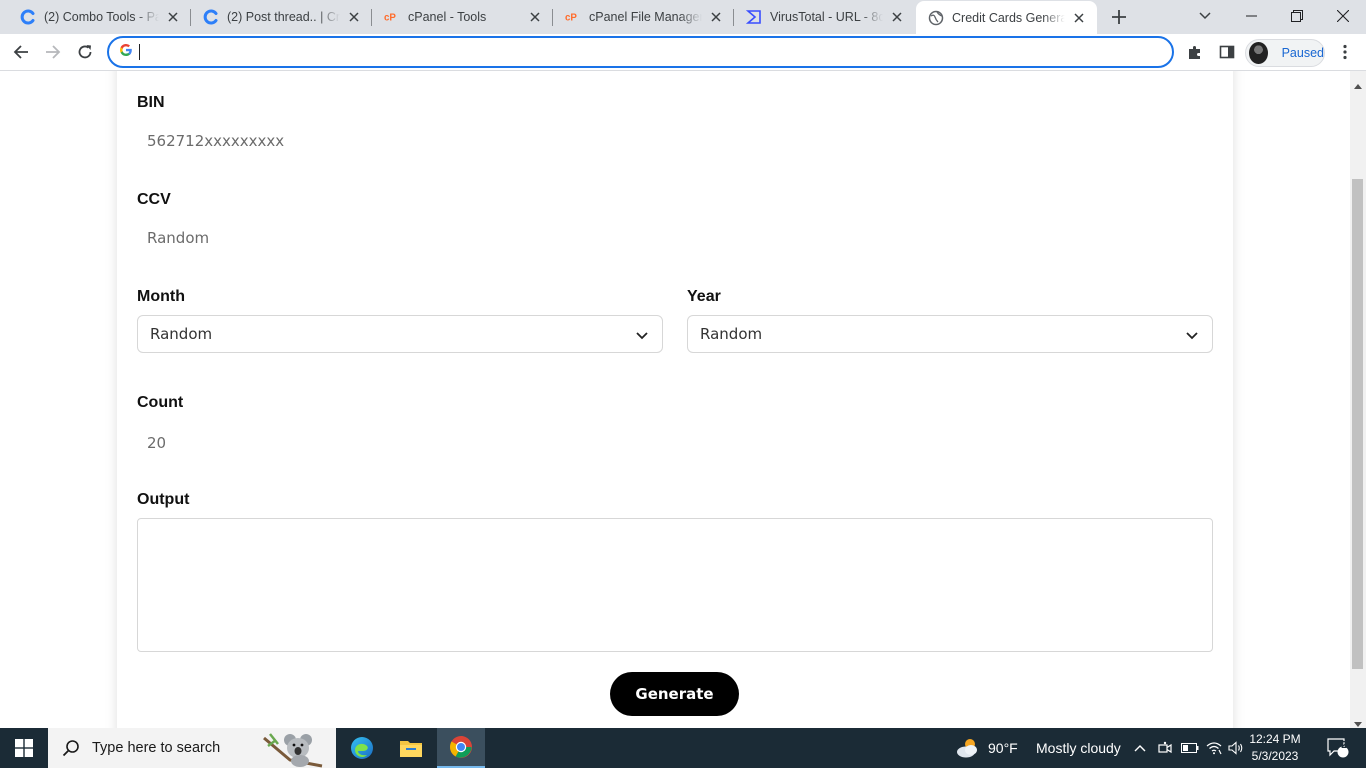  I want to click on tab-combo-tools: (2) Combo Tools - Paid, so click(99, 17).